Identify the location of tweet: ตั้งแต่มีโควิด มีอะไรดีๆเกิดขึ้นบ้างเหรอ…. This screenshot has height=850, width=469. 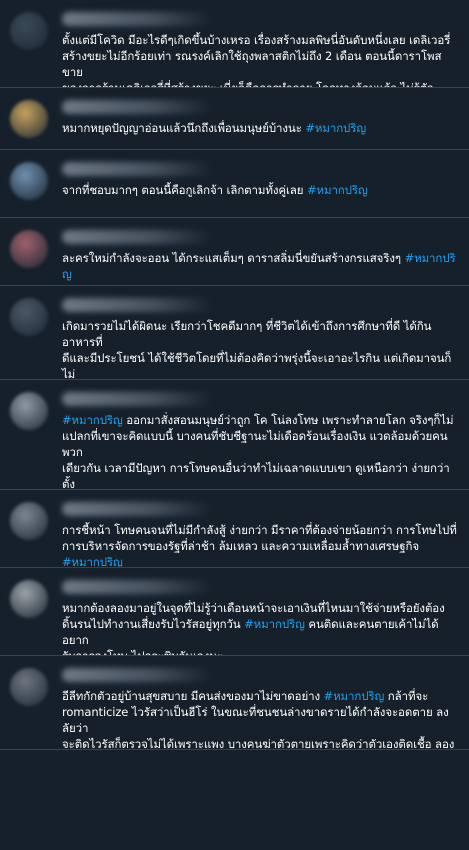
(234, 44).